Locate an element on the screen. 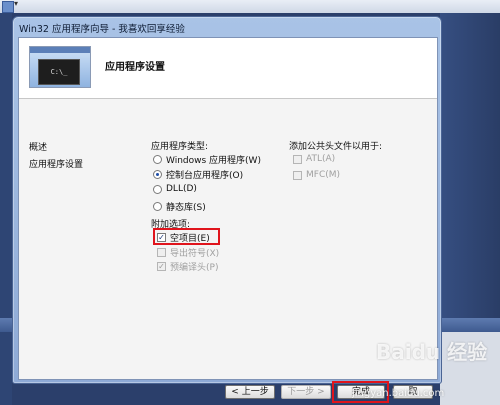  sidebar-item-app-settings: 应用程序设置 is located at coordinates (56, 163).